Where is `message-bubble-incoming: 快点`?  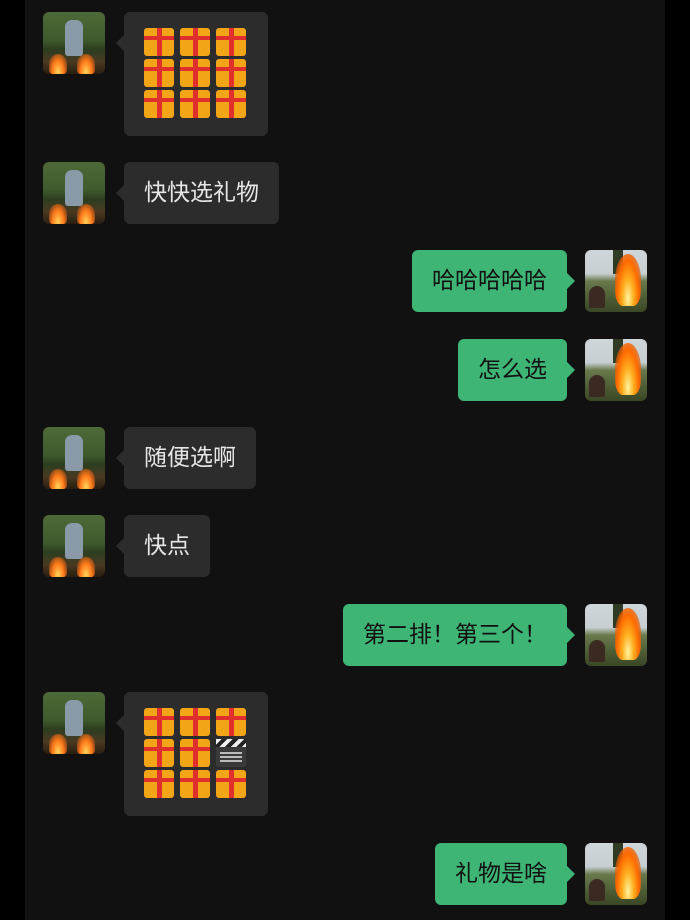
message-bubble-incoming: 快点 is located at coordinates (163, 546).